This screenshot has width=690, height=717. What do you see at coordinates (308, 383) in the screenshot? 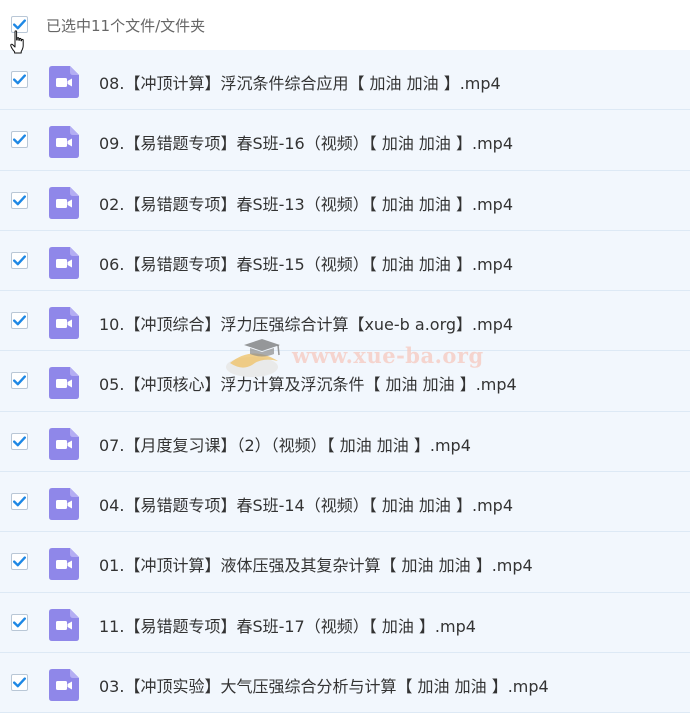
I see `file-name: 05.【冲顶核心】浮力计算及浮沉条件【 加油 加油 】.mp4` at bounding box center [308, 383].